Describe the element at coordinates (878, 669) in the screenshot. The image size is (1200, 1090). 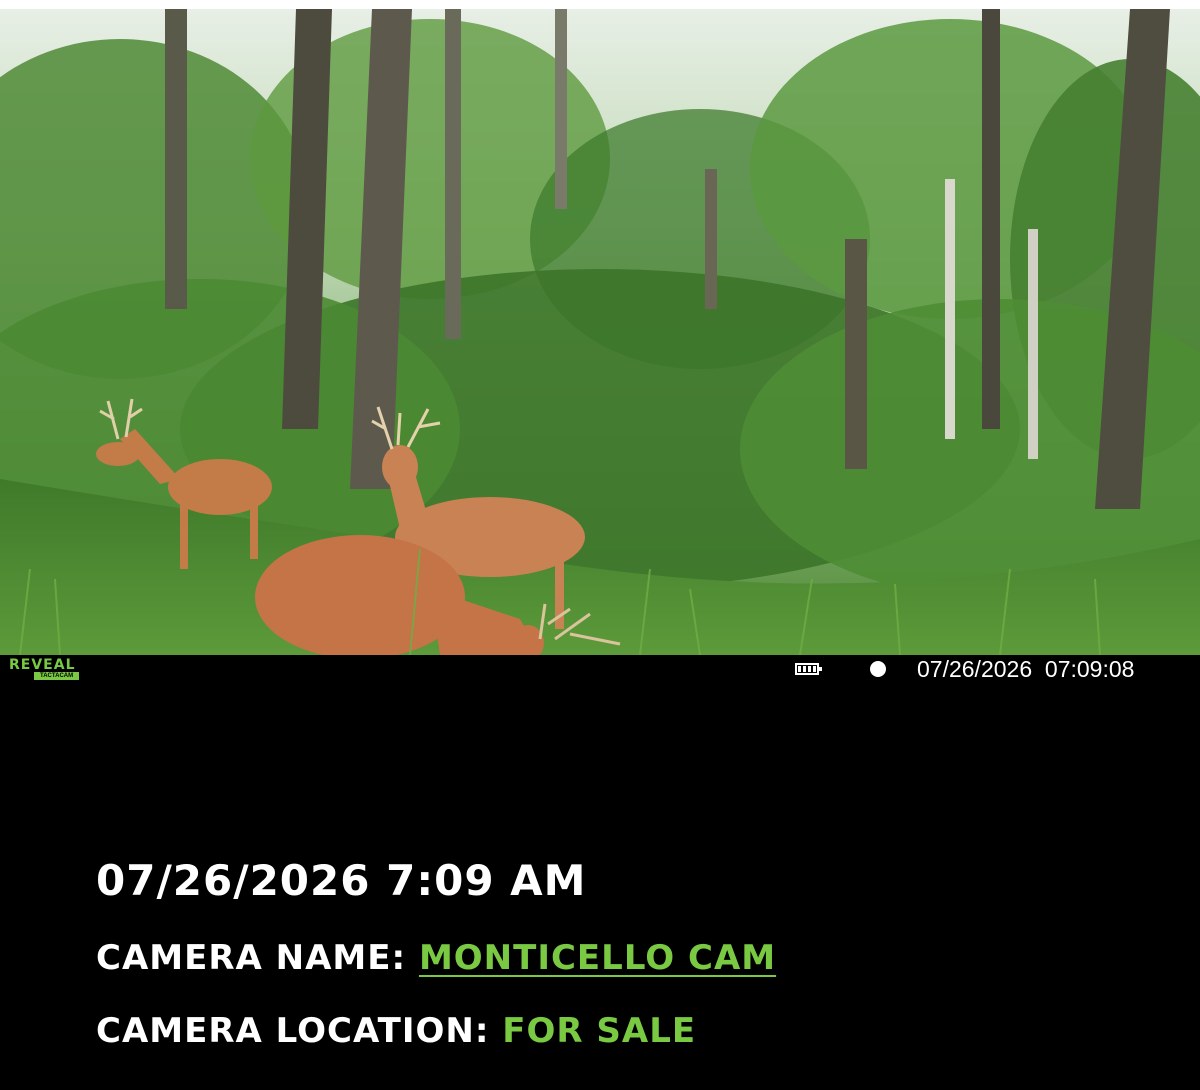
I see `record-dot-icon` at that location.